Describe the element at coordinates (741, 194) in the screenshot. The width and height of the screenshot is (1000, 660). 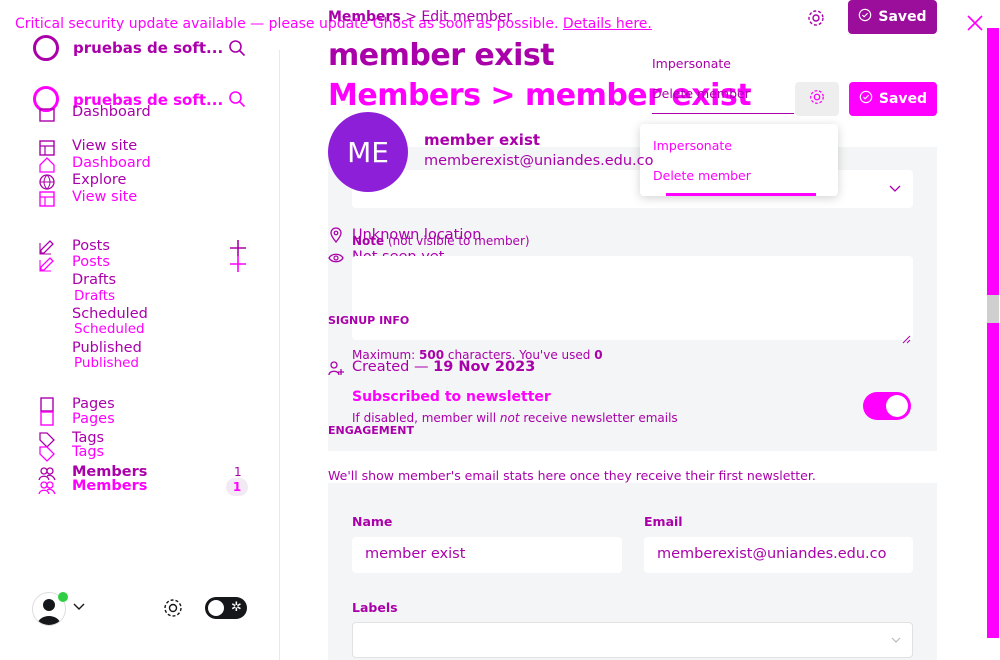
I see `menu-highlight` at that location.